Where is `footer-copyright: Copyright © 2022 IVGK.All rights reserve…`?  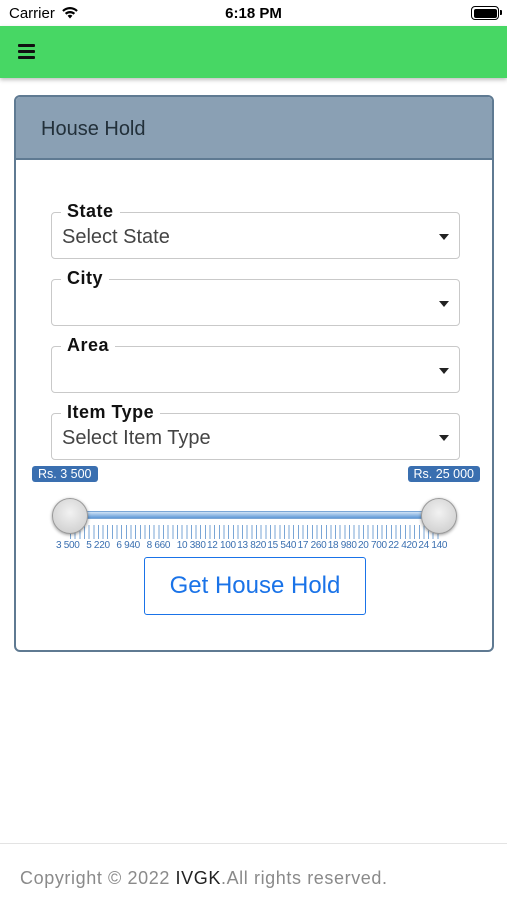 footer-copyright: Copyright © 2022 IVGK.All rights reserve… is located at coordinates (204, 878).